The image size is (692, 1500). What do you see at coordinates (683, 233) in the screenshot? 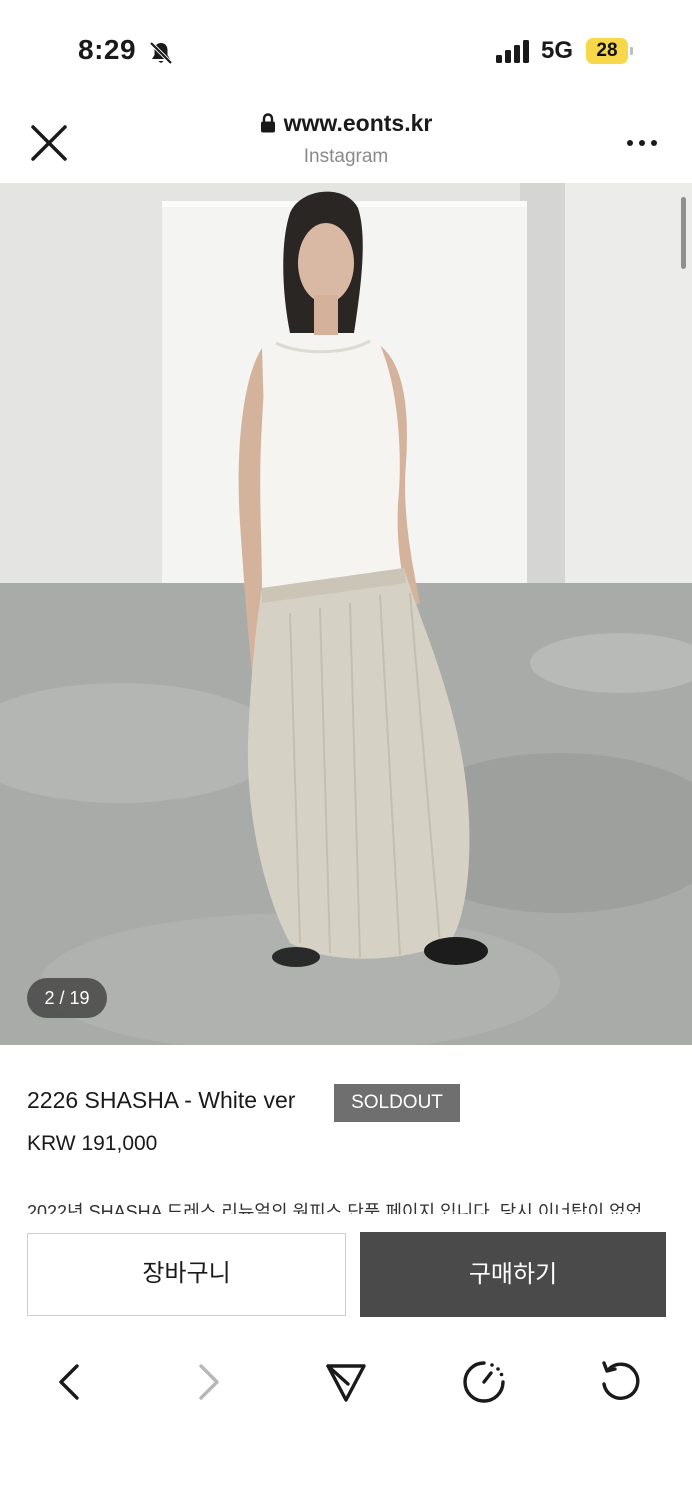
I see `scroll-indicator` at bounding box center [683, 233].